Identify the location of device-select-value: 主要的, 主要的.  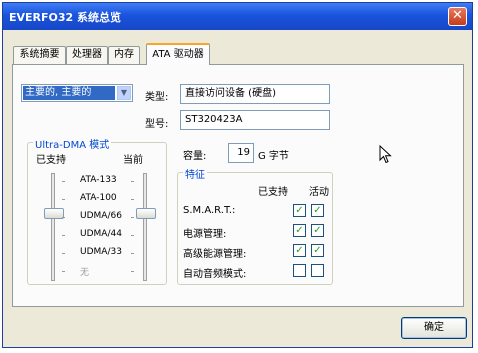
(69, 93).